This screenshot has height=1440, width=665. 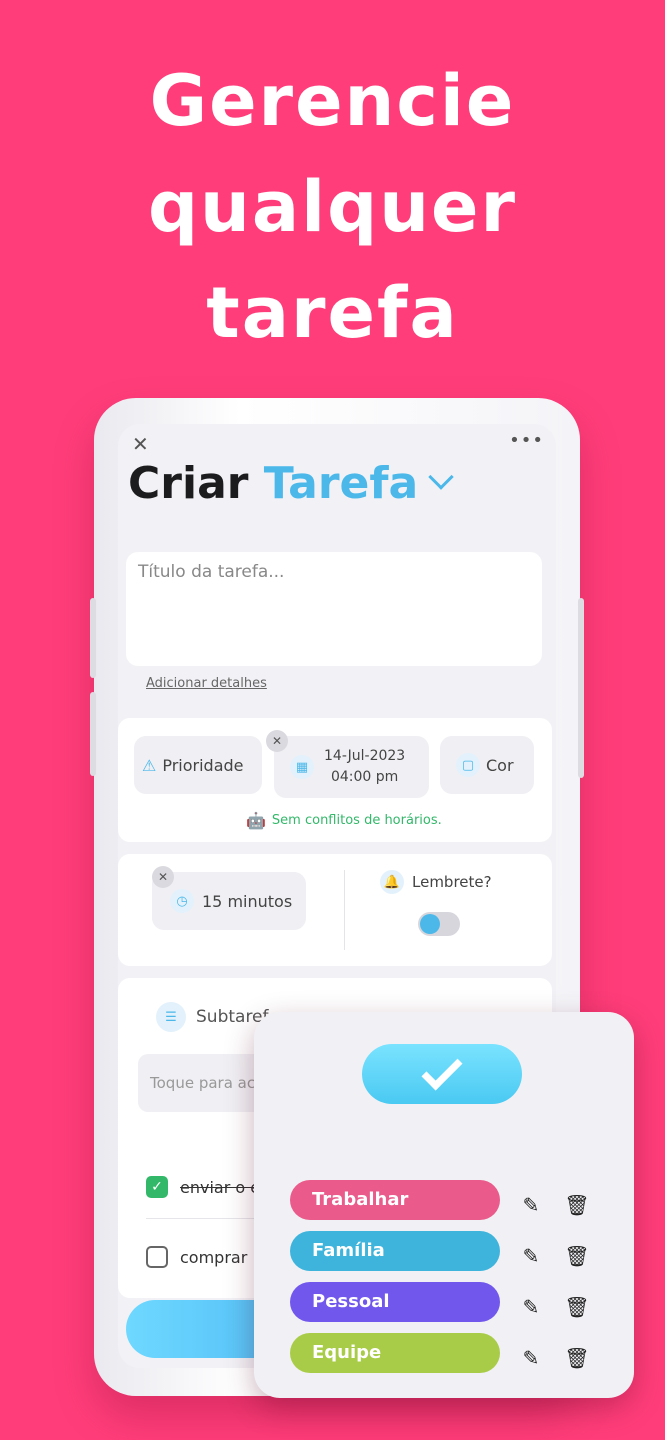 I want to click on color-label: Cor, so click(x=500, y=765).